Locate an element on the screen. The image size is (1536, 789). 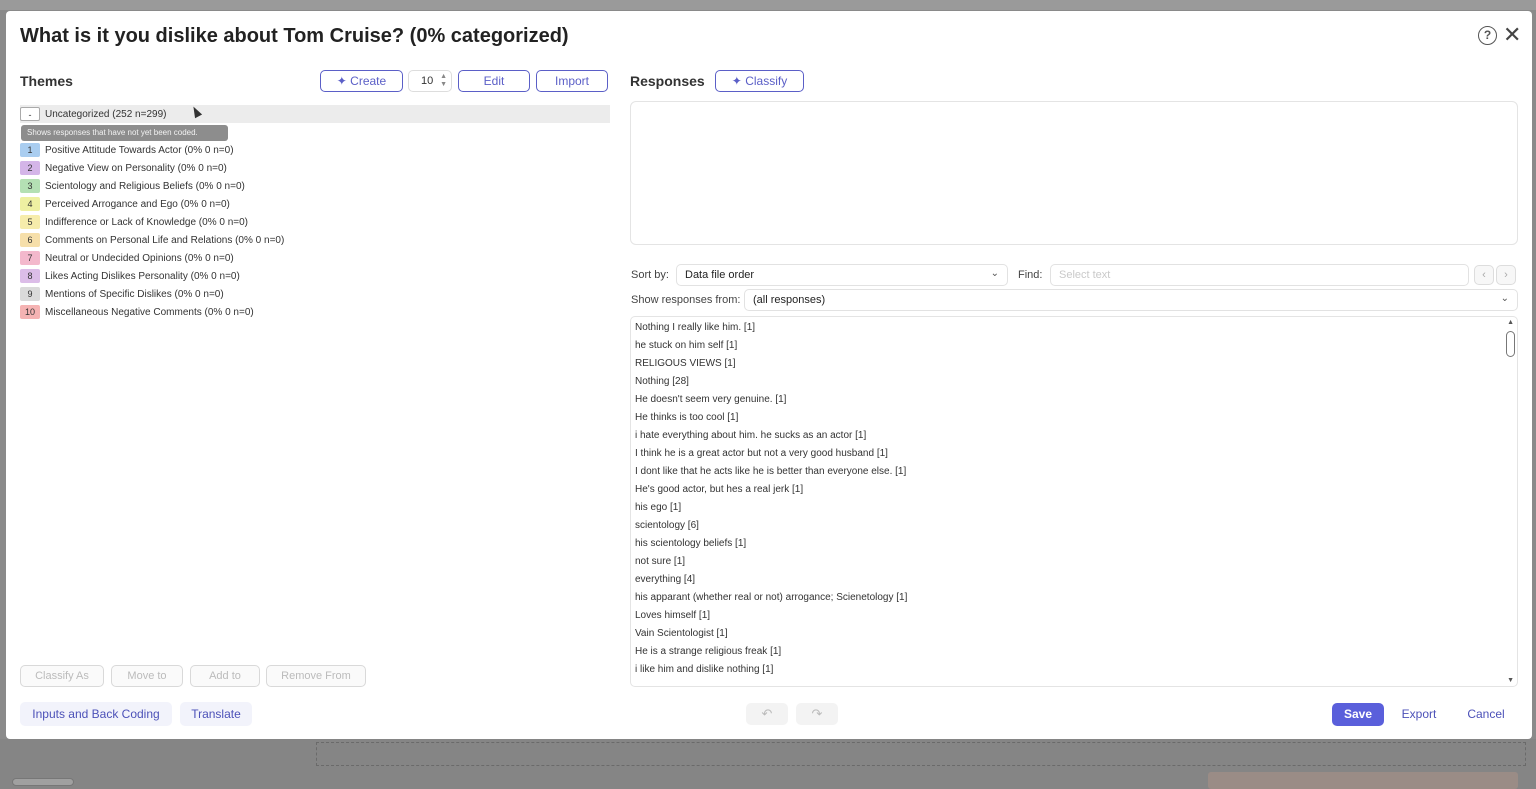
responses-heading: Responses is located at coordinates (667, 81).